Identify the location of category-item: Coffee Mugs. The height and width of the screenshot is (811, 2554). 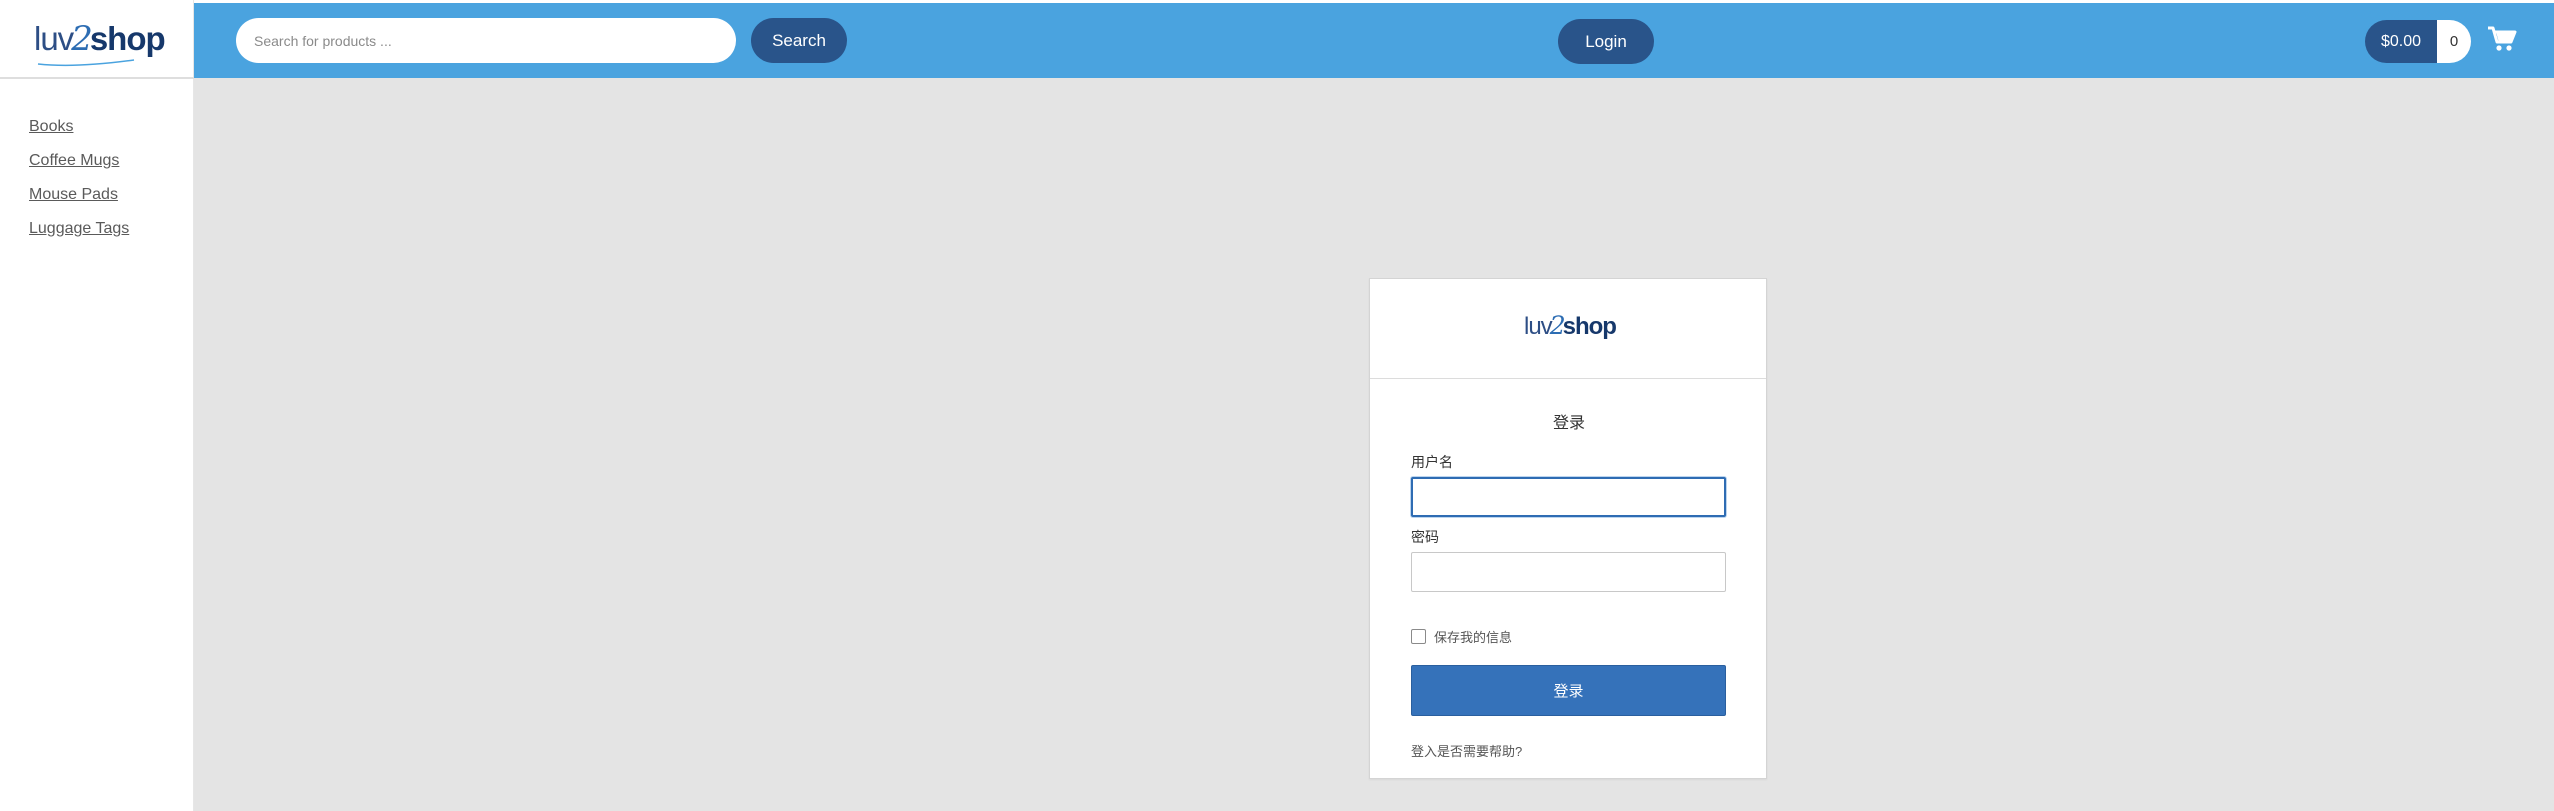
(79, 169).